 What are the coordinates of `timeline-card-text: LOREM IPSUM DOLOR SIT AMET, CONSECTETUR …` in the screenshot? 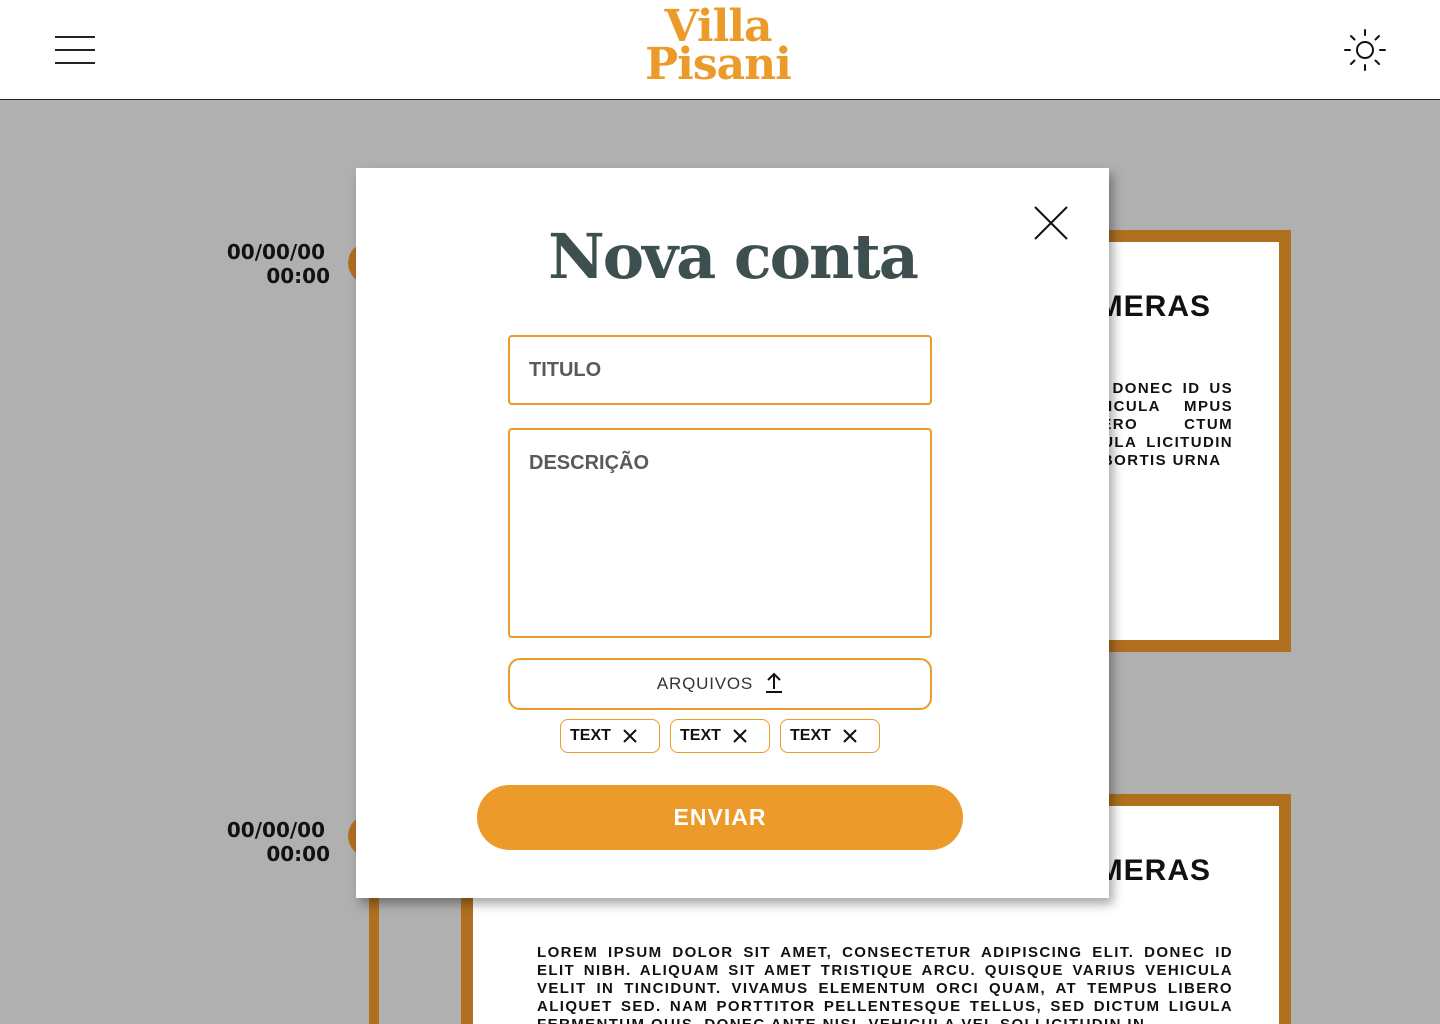 It's located at (885, 984).